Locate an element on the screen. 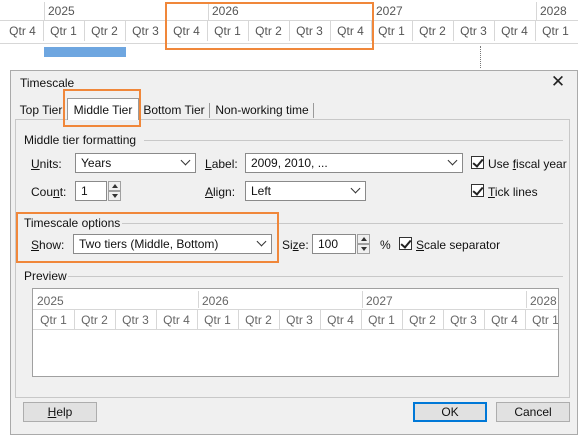  count-label: Count: is located at coordinates (49, 192).